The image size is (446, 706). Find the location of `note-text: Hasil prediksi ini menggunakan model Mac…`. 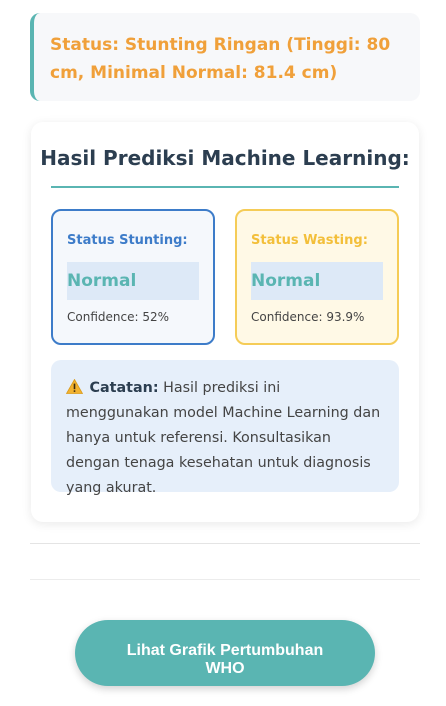

note-text: Hasil prediksi ini menggunakan model Mac… is located at coordinates (223, 438).